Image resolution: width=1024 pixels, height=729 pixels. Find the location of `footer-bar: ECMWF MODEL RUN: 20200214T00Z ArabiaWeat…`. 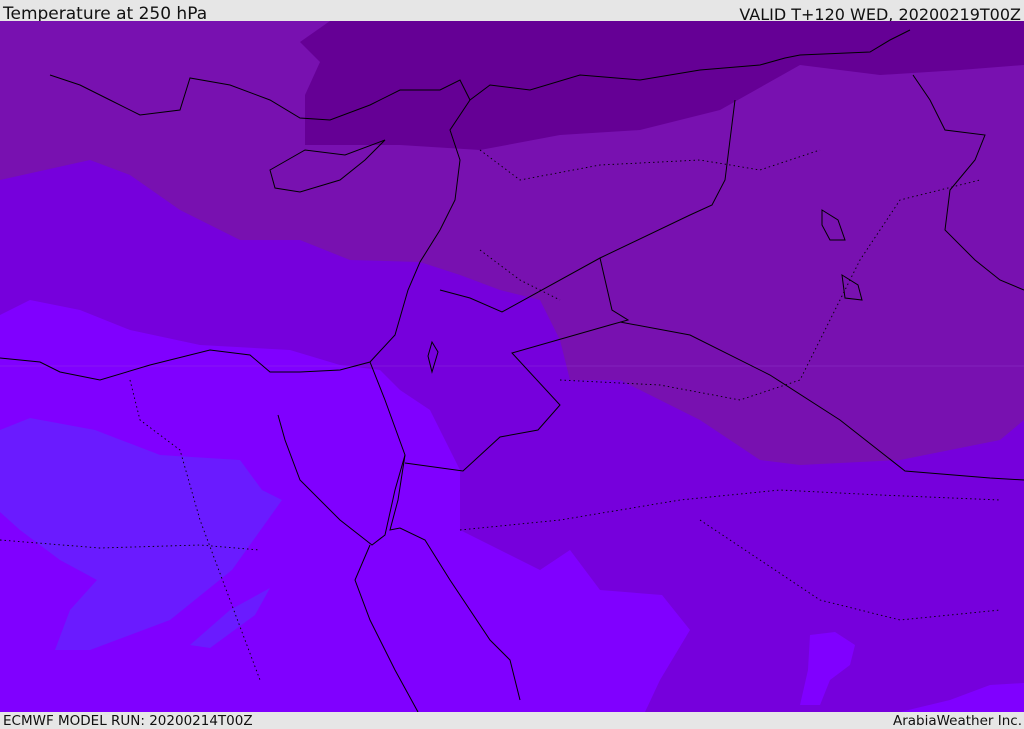

footer-bar: ECMWF MODEL RUN: 20200214T00Z ArabiaWeat… is located at coordinates (512, 720).